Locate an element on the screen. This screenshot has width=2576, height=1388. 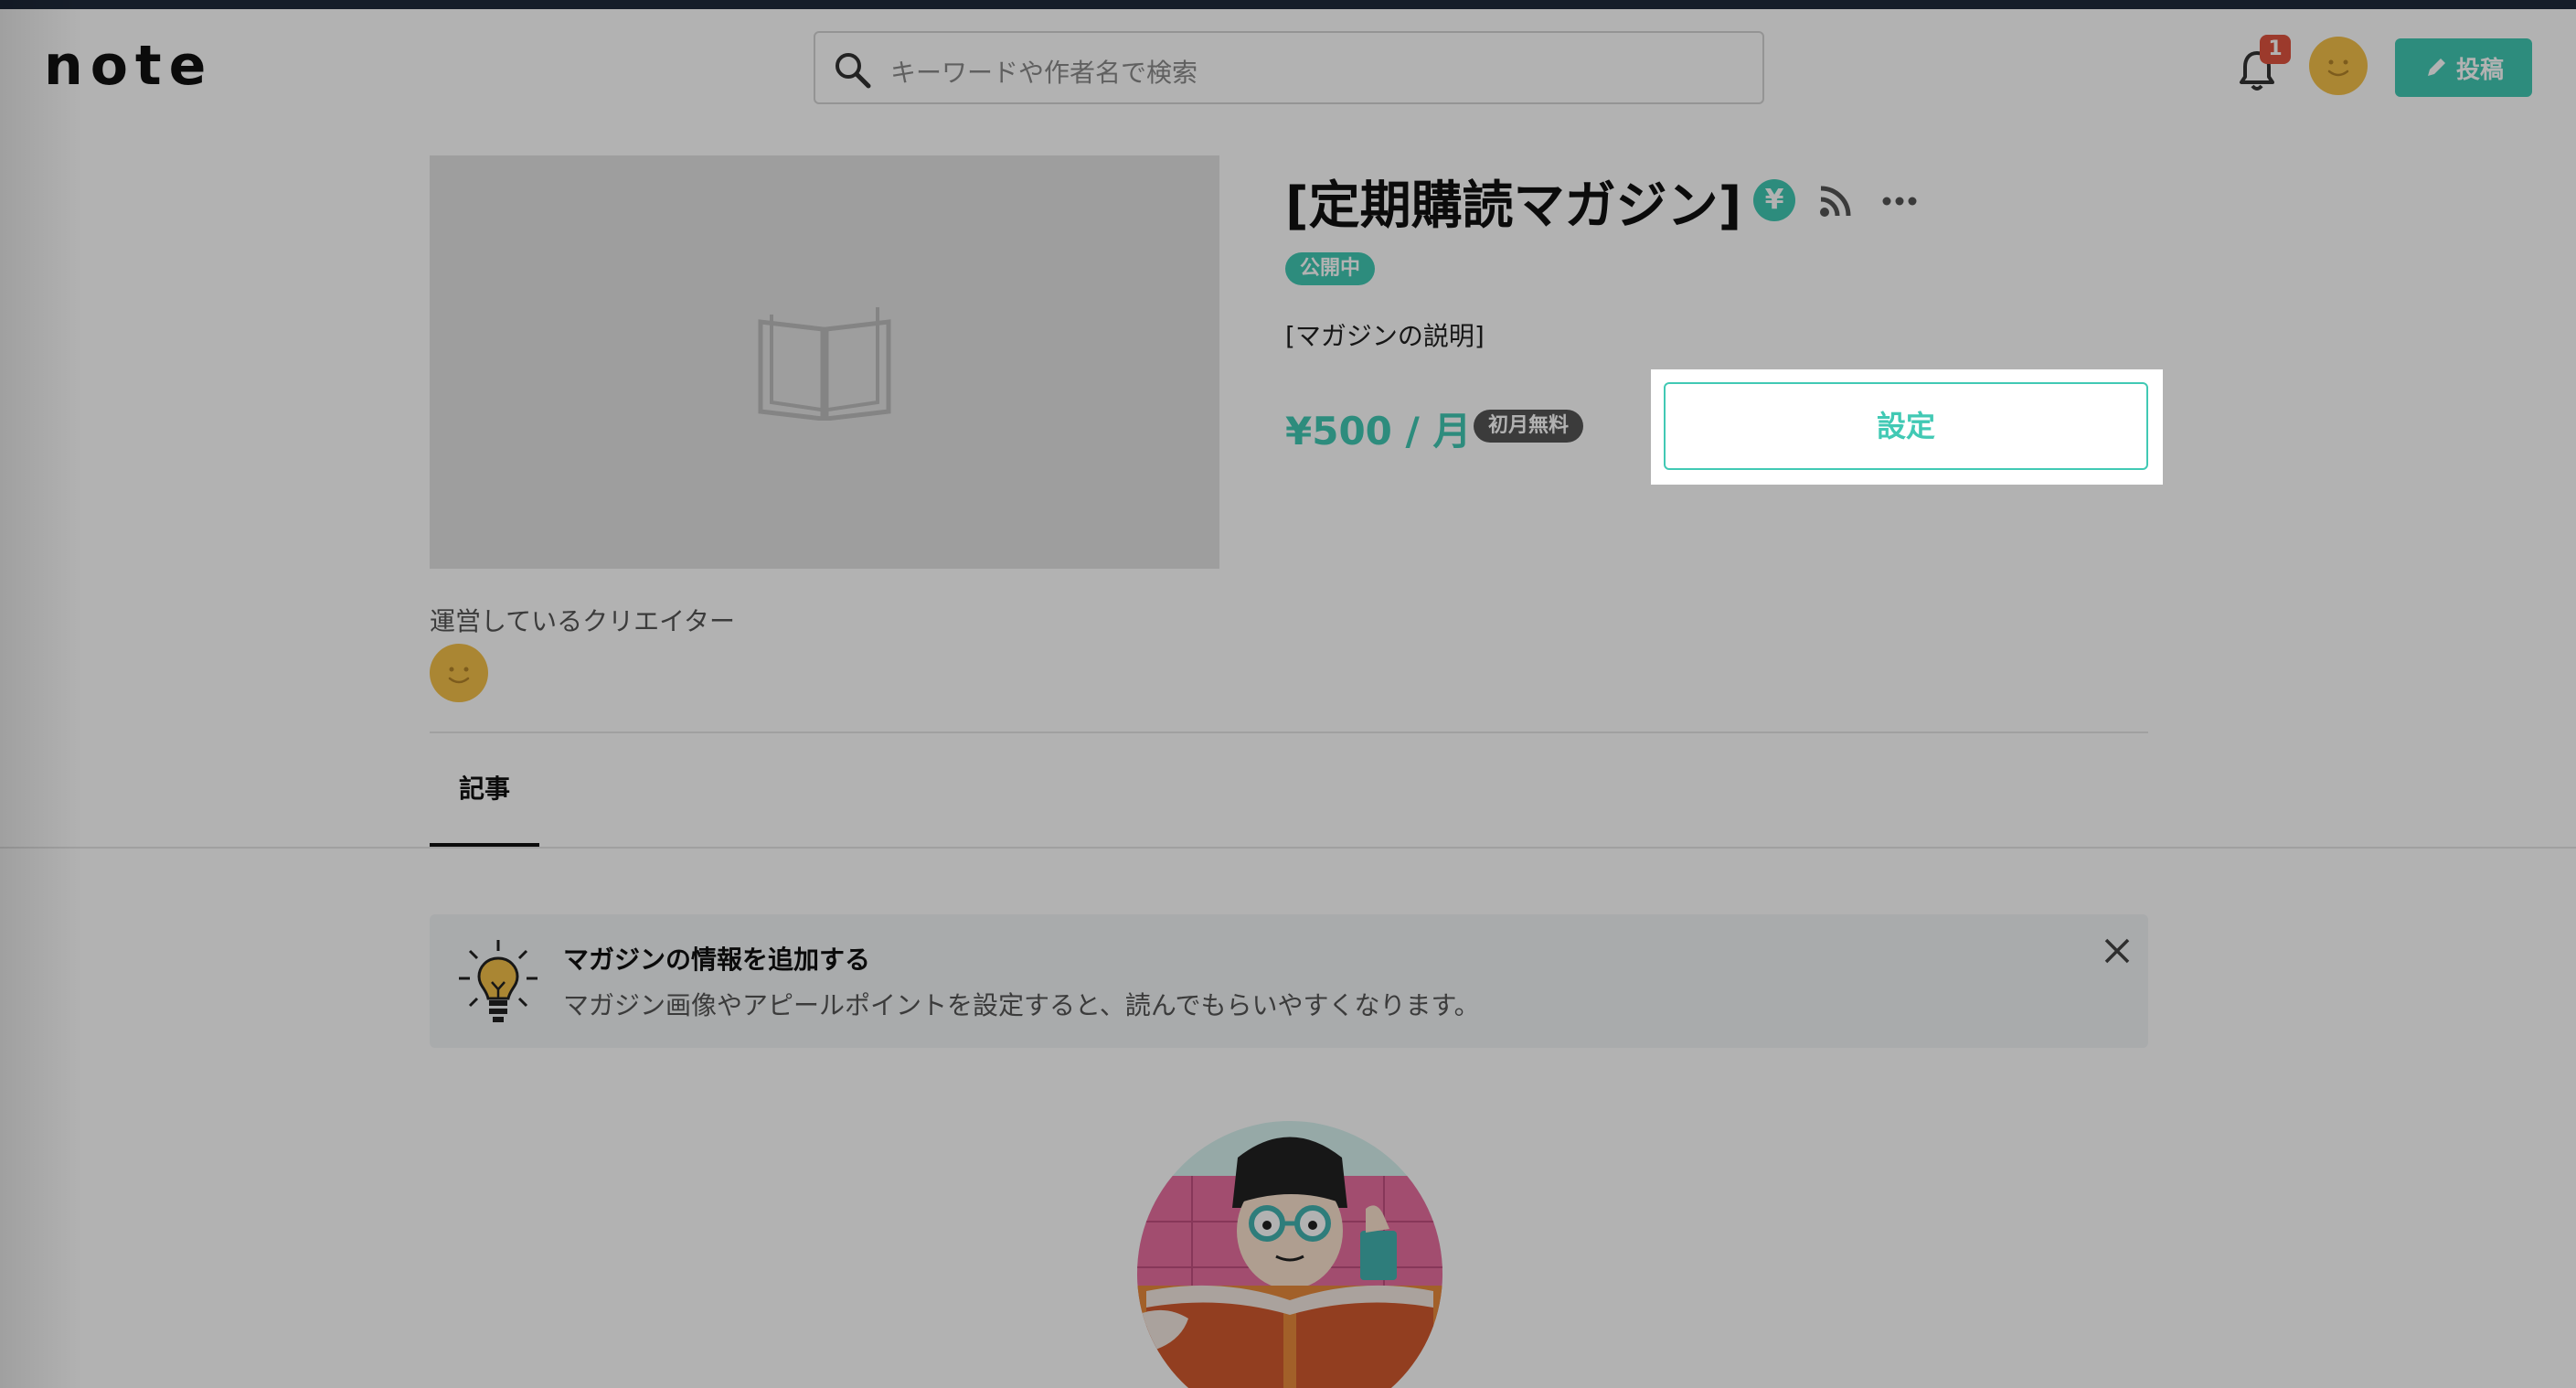
divider is located at coordinates (1289, 732).